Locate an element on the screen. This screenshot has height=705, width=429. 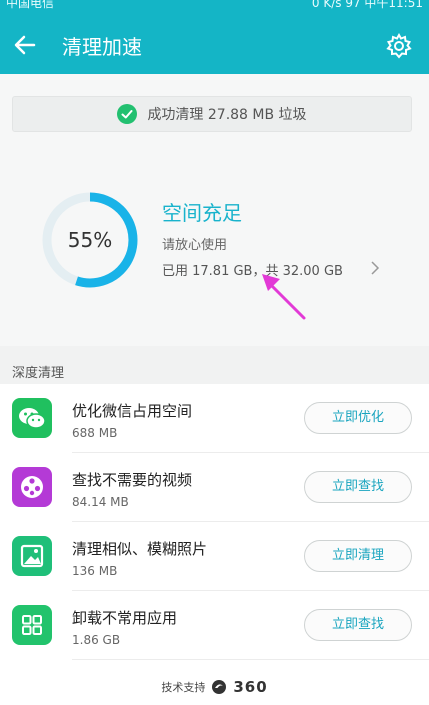
page-title: 清理加速 is located at coordinates (102, 47).